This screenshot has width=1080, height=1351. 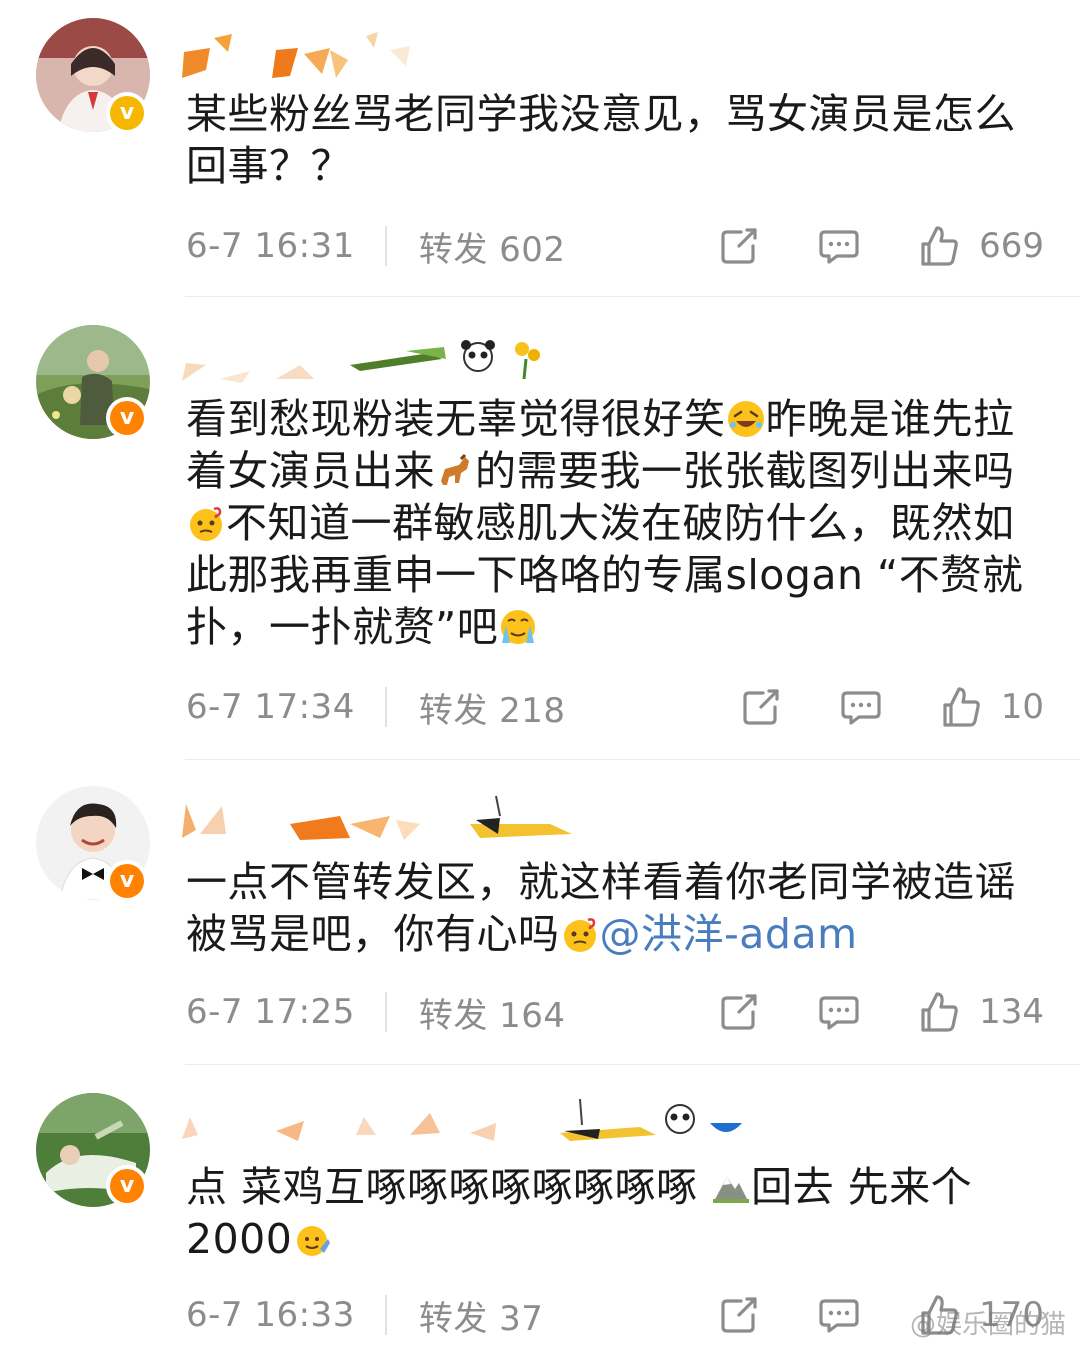 I want to click on repost-count: 转发 602, so click(x=492, y=246).